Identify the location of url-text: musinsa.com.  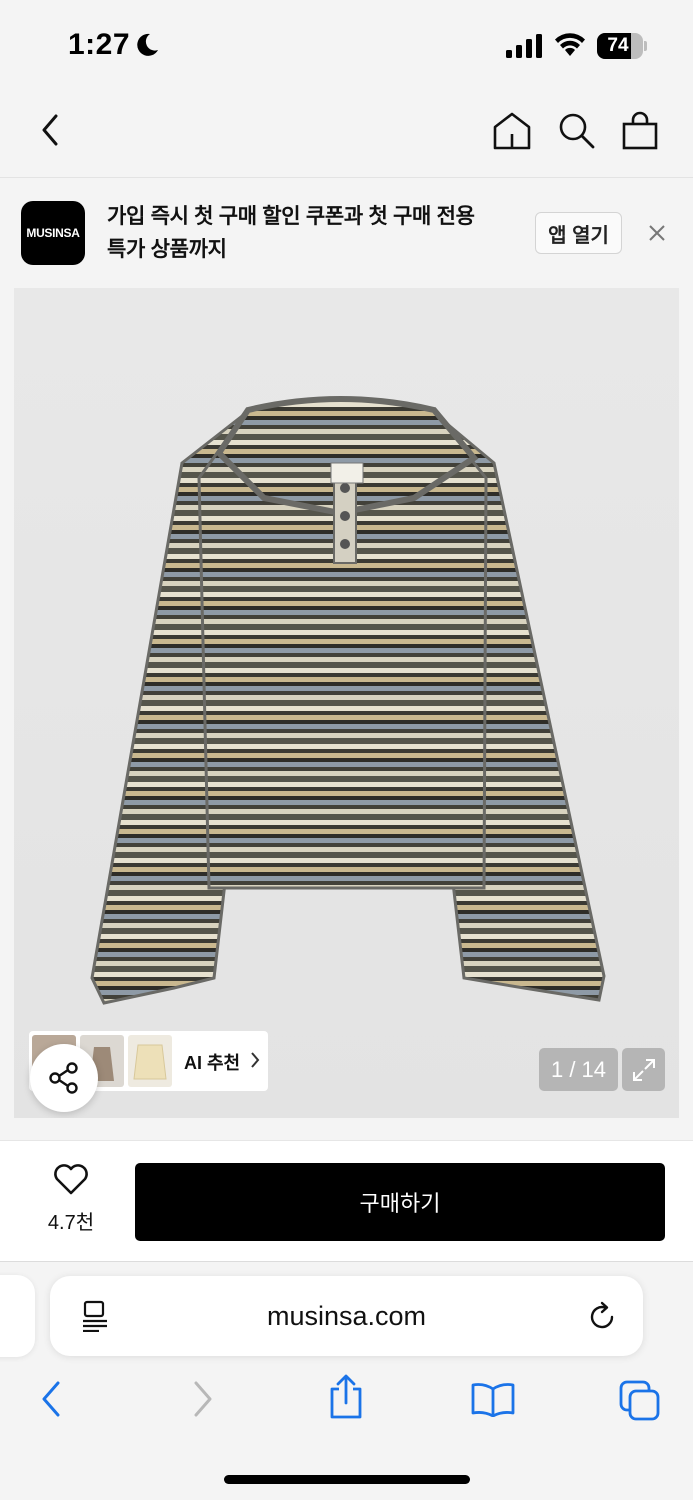
(346, 1316).